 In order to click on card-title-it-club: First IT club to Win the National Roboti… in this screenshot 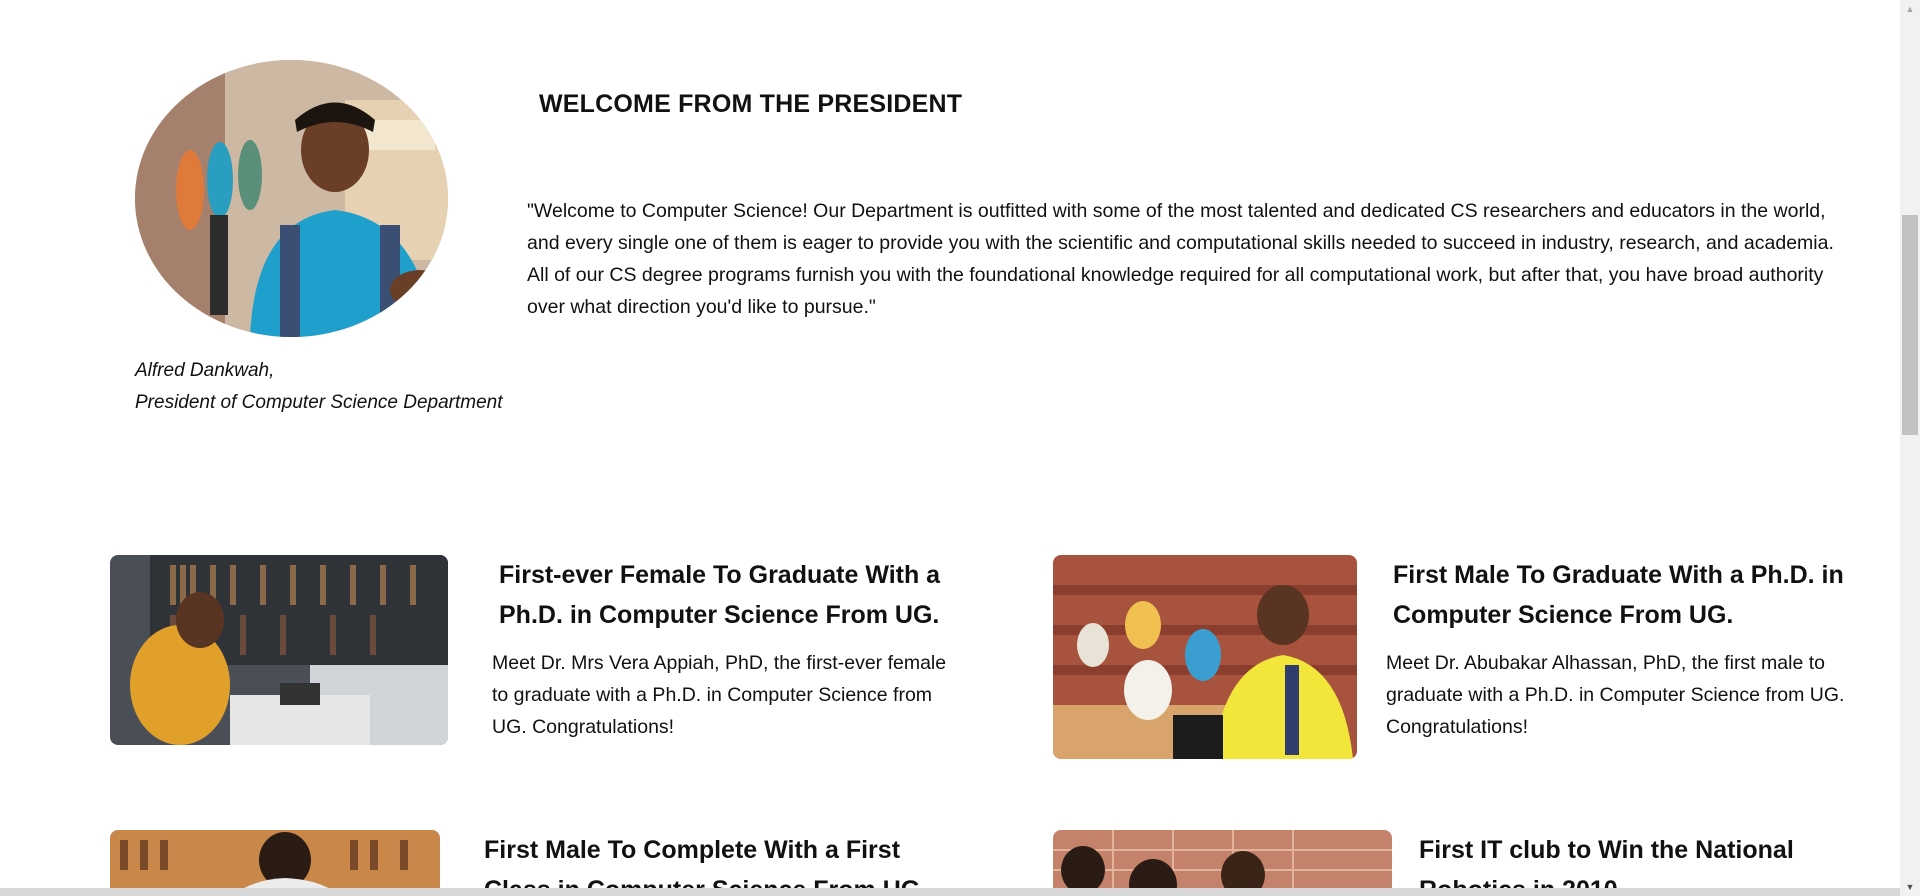, I will do `click(1654, 863)`.